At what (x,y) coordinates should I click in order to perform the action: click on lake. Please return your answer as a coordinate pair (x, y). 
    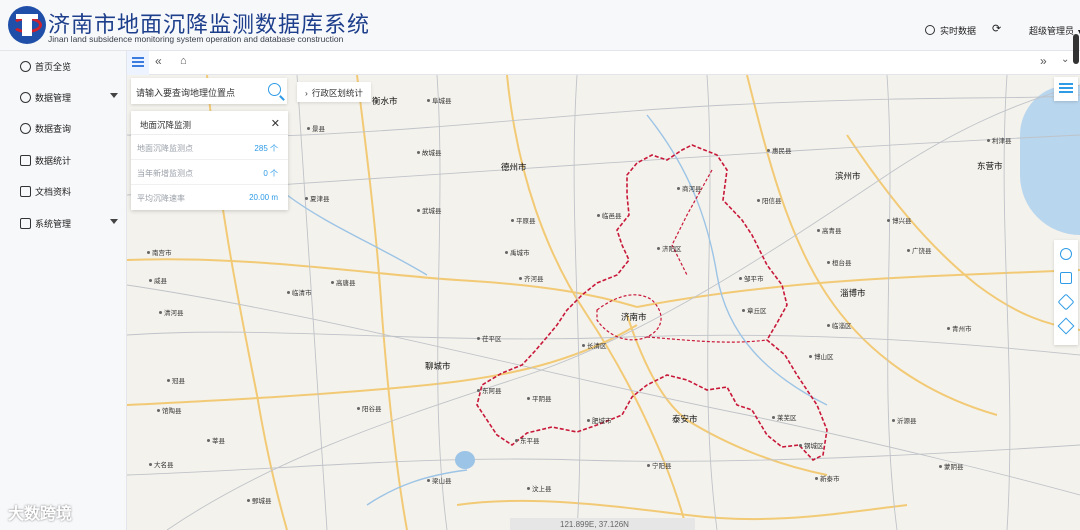
    Looking at the image, I should click on (465, 460).